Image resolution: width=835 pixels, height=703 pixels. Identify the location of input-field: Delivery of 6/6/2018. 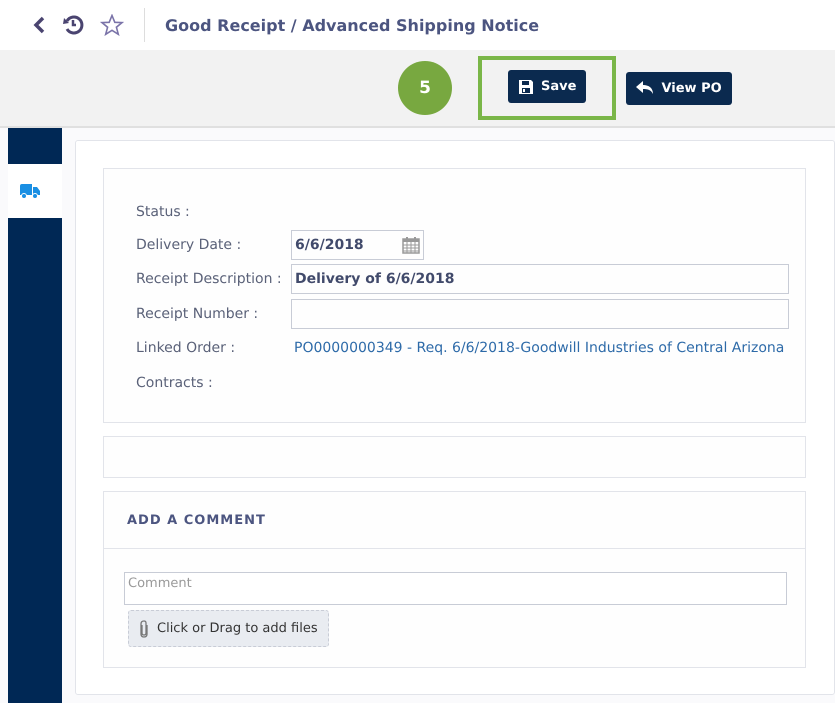
(540, 279).